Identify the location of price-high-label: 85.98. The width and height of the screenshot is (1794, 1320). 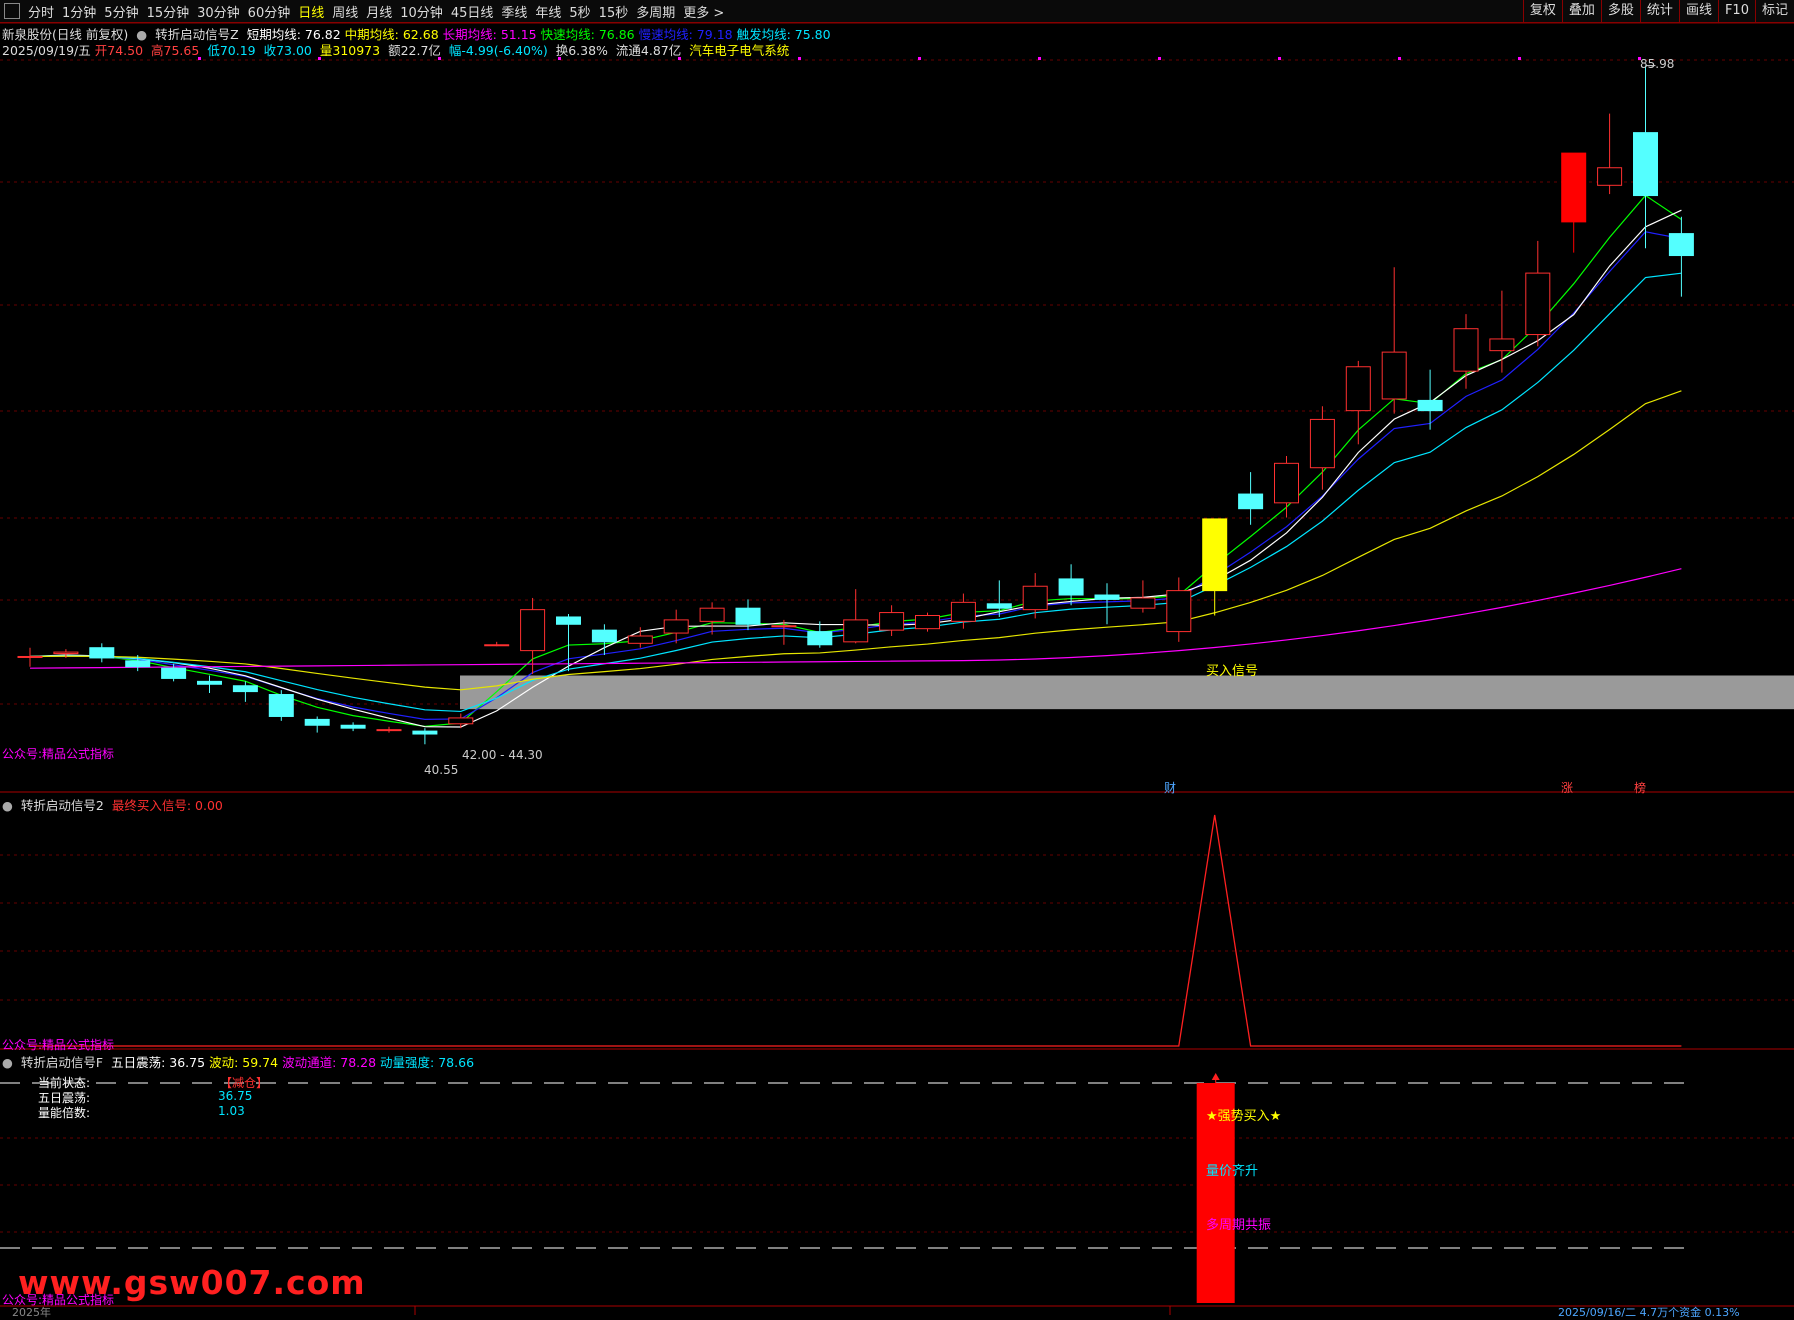
(1657, 64).